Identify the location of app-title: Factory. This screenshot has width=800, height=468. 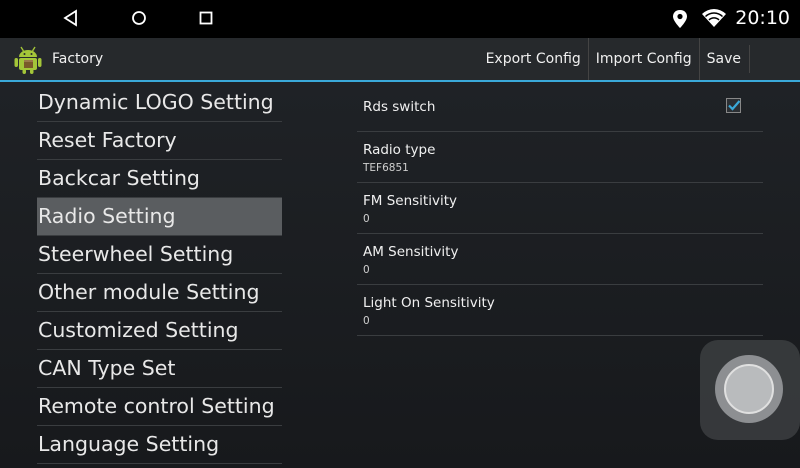
(78, 59).